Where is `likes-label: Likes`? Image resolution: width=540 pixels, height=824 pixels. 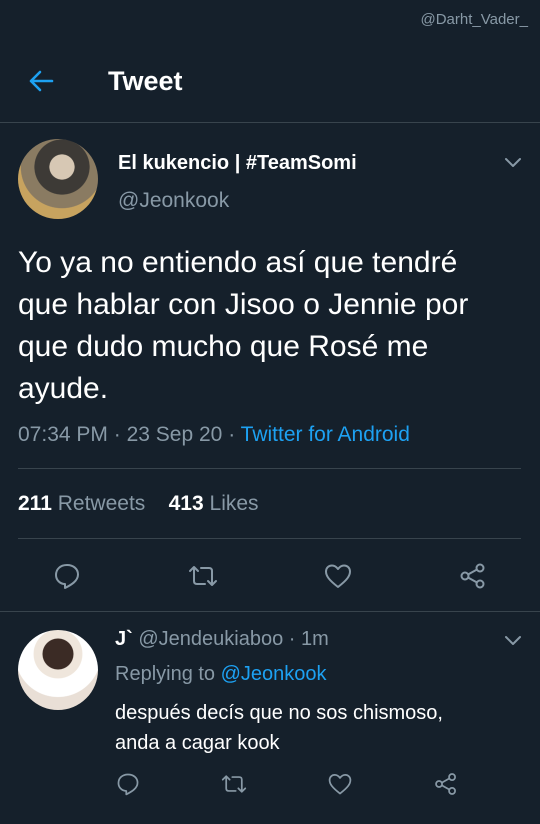 likes-label: Likes is located at coordinates (234, 503).